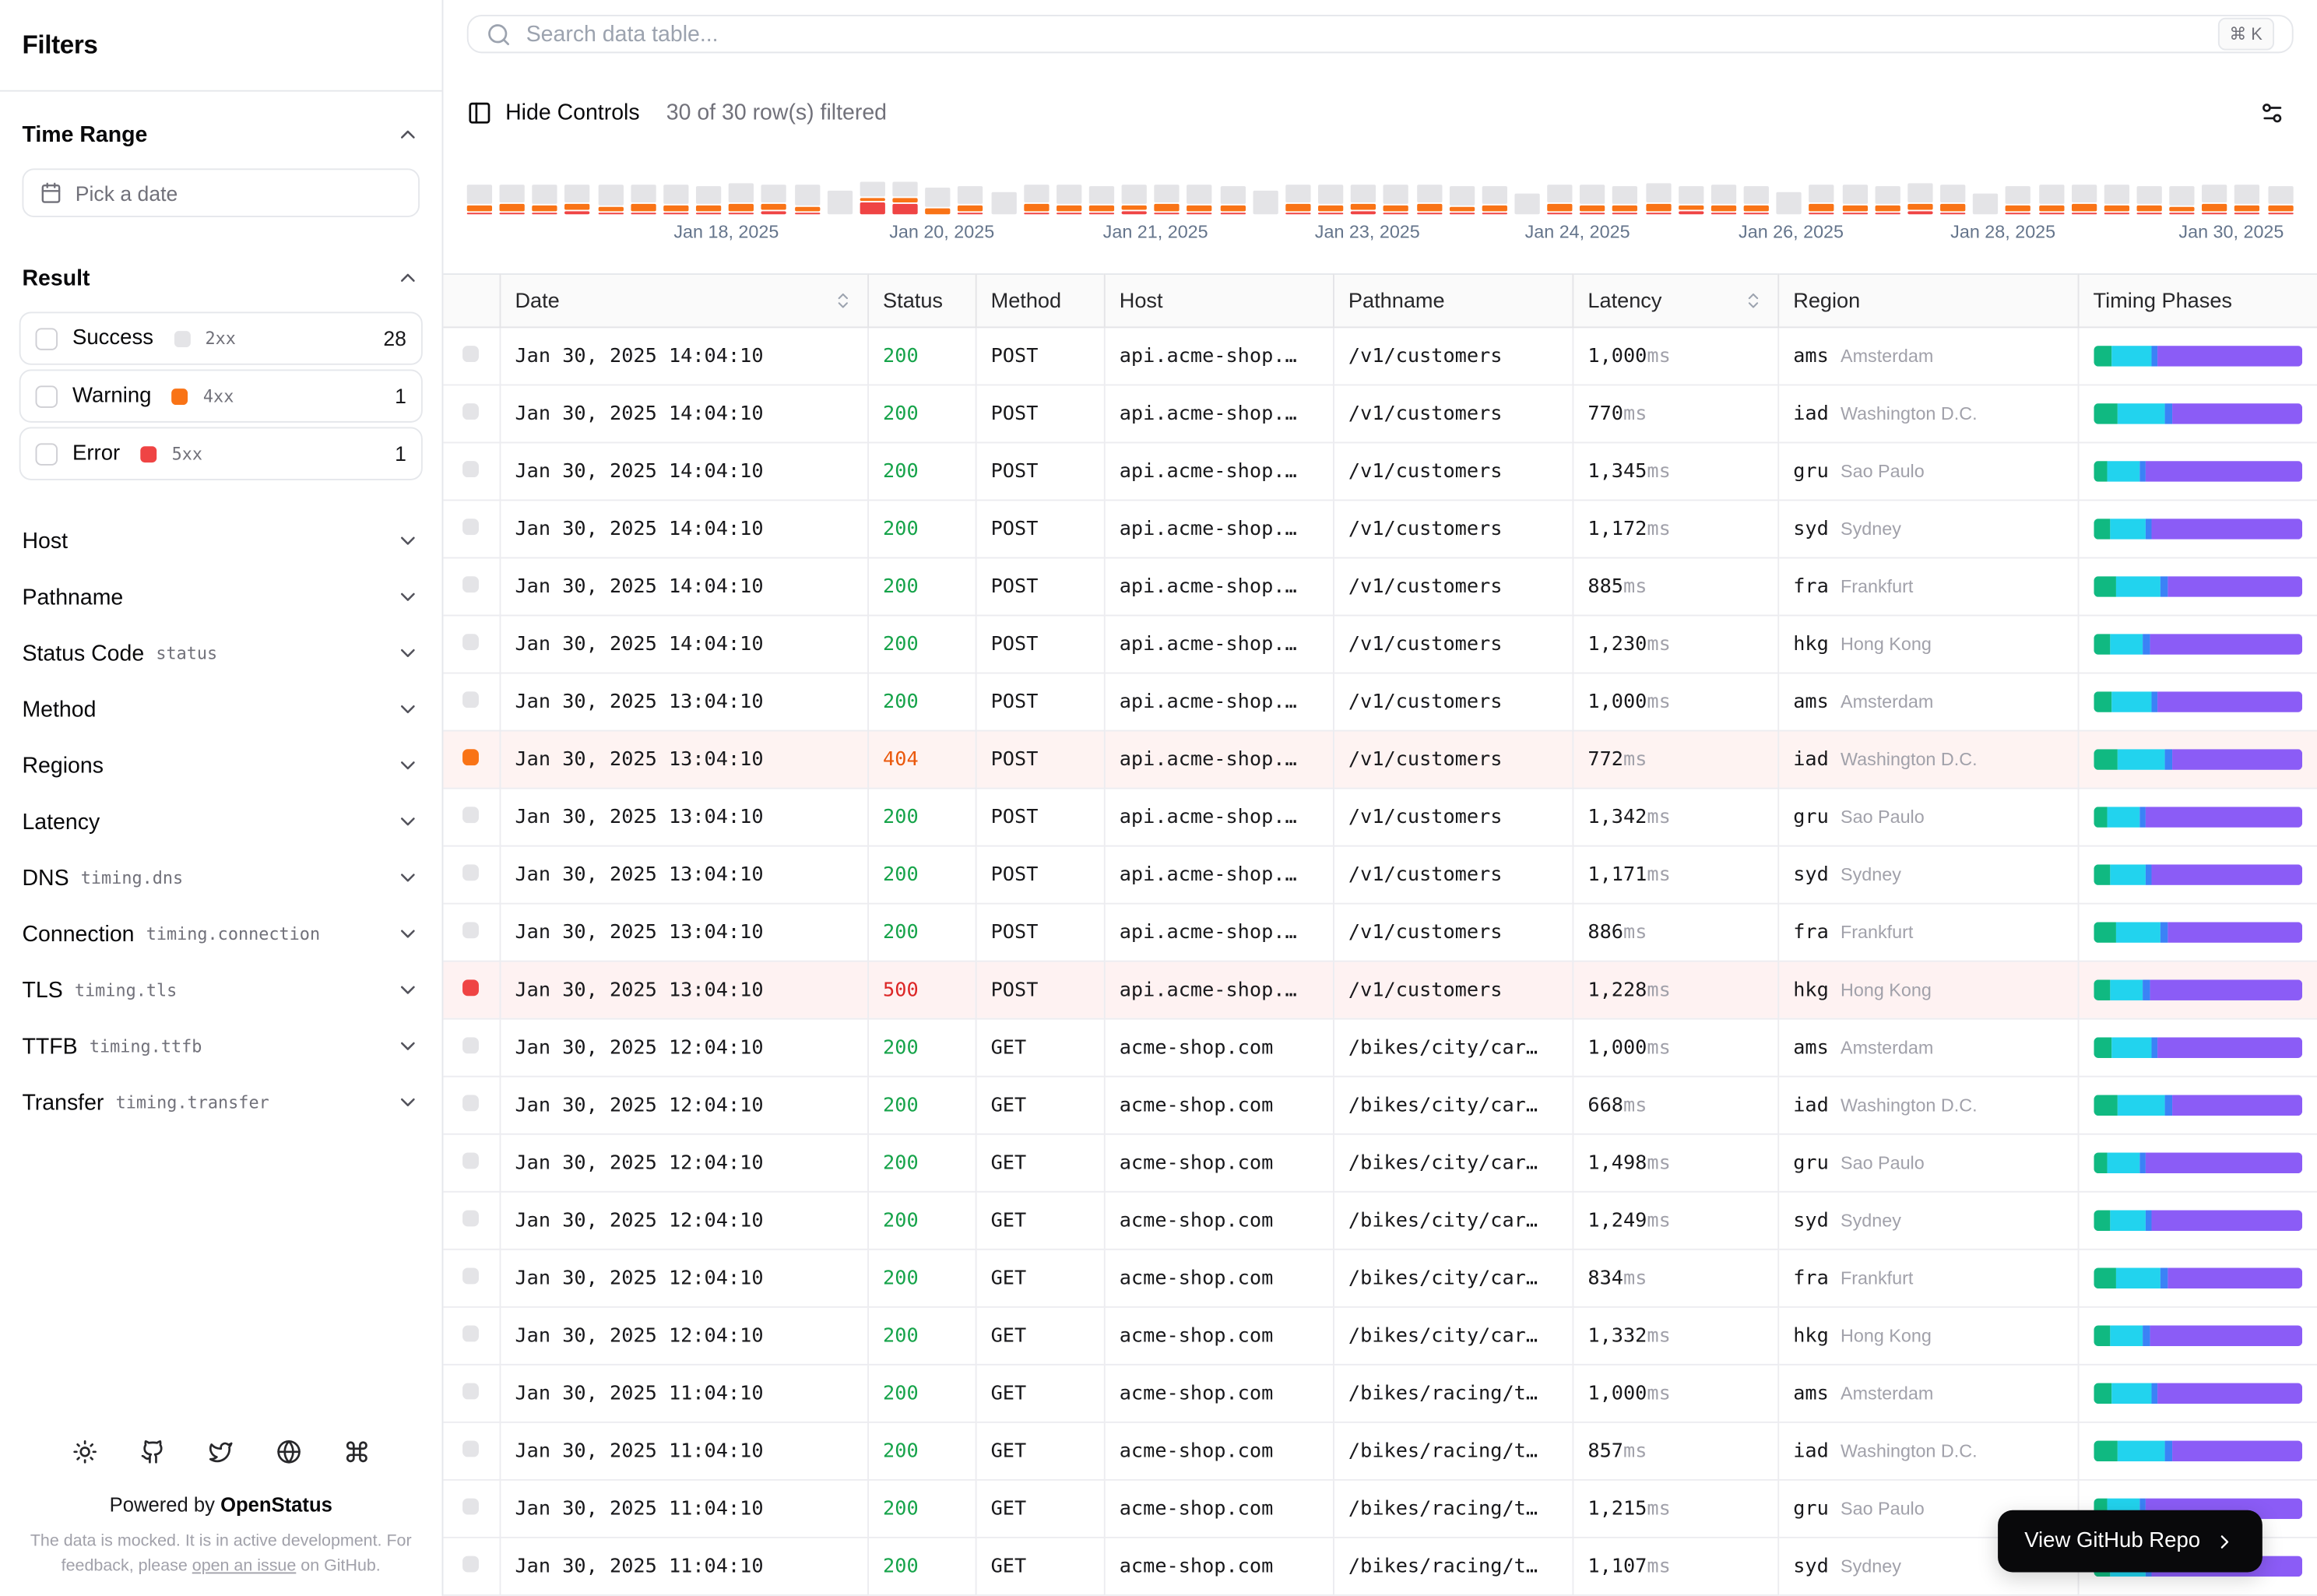 The height and width of the screenshot is (1596, 2317). What do you see at coordinates (221, 597) in the screenshot?
I see `sidebar-section-pathname: Pathname` at bounding box center [221, 597].